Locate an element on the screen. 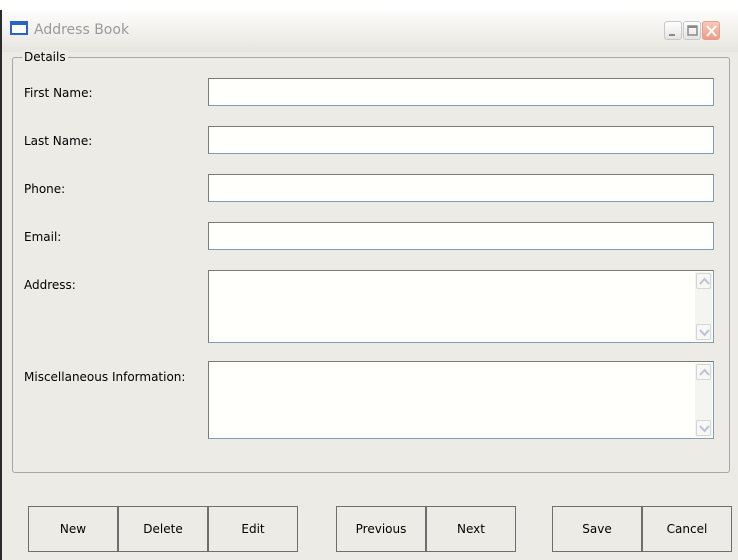  previous-button: Previous is located at coordinates (381, 529).